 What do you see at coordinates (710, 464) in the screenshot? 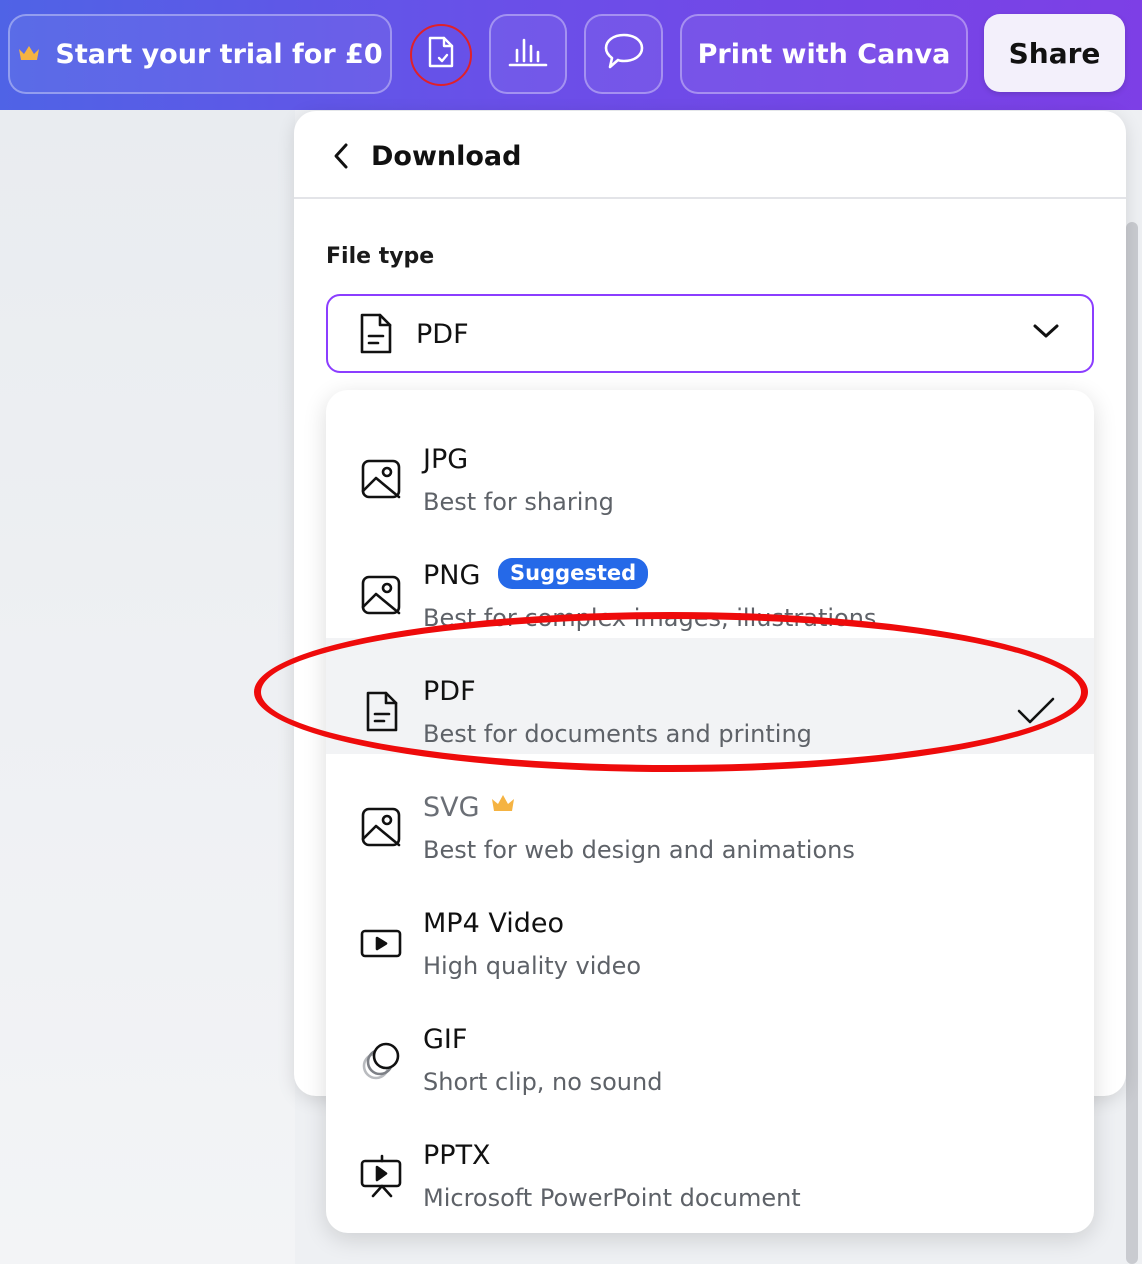
I see `option-jpg: JPG Best for sharing` at bounding box center [710, 464].